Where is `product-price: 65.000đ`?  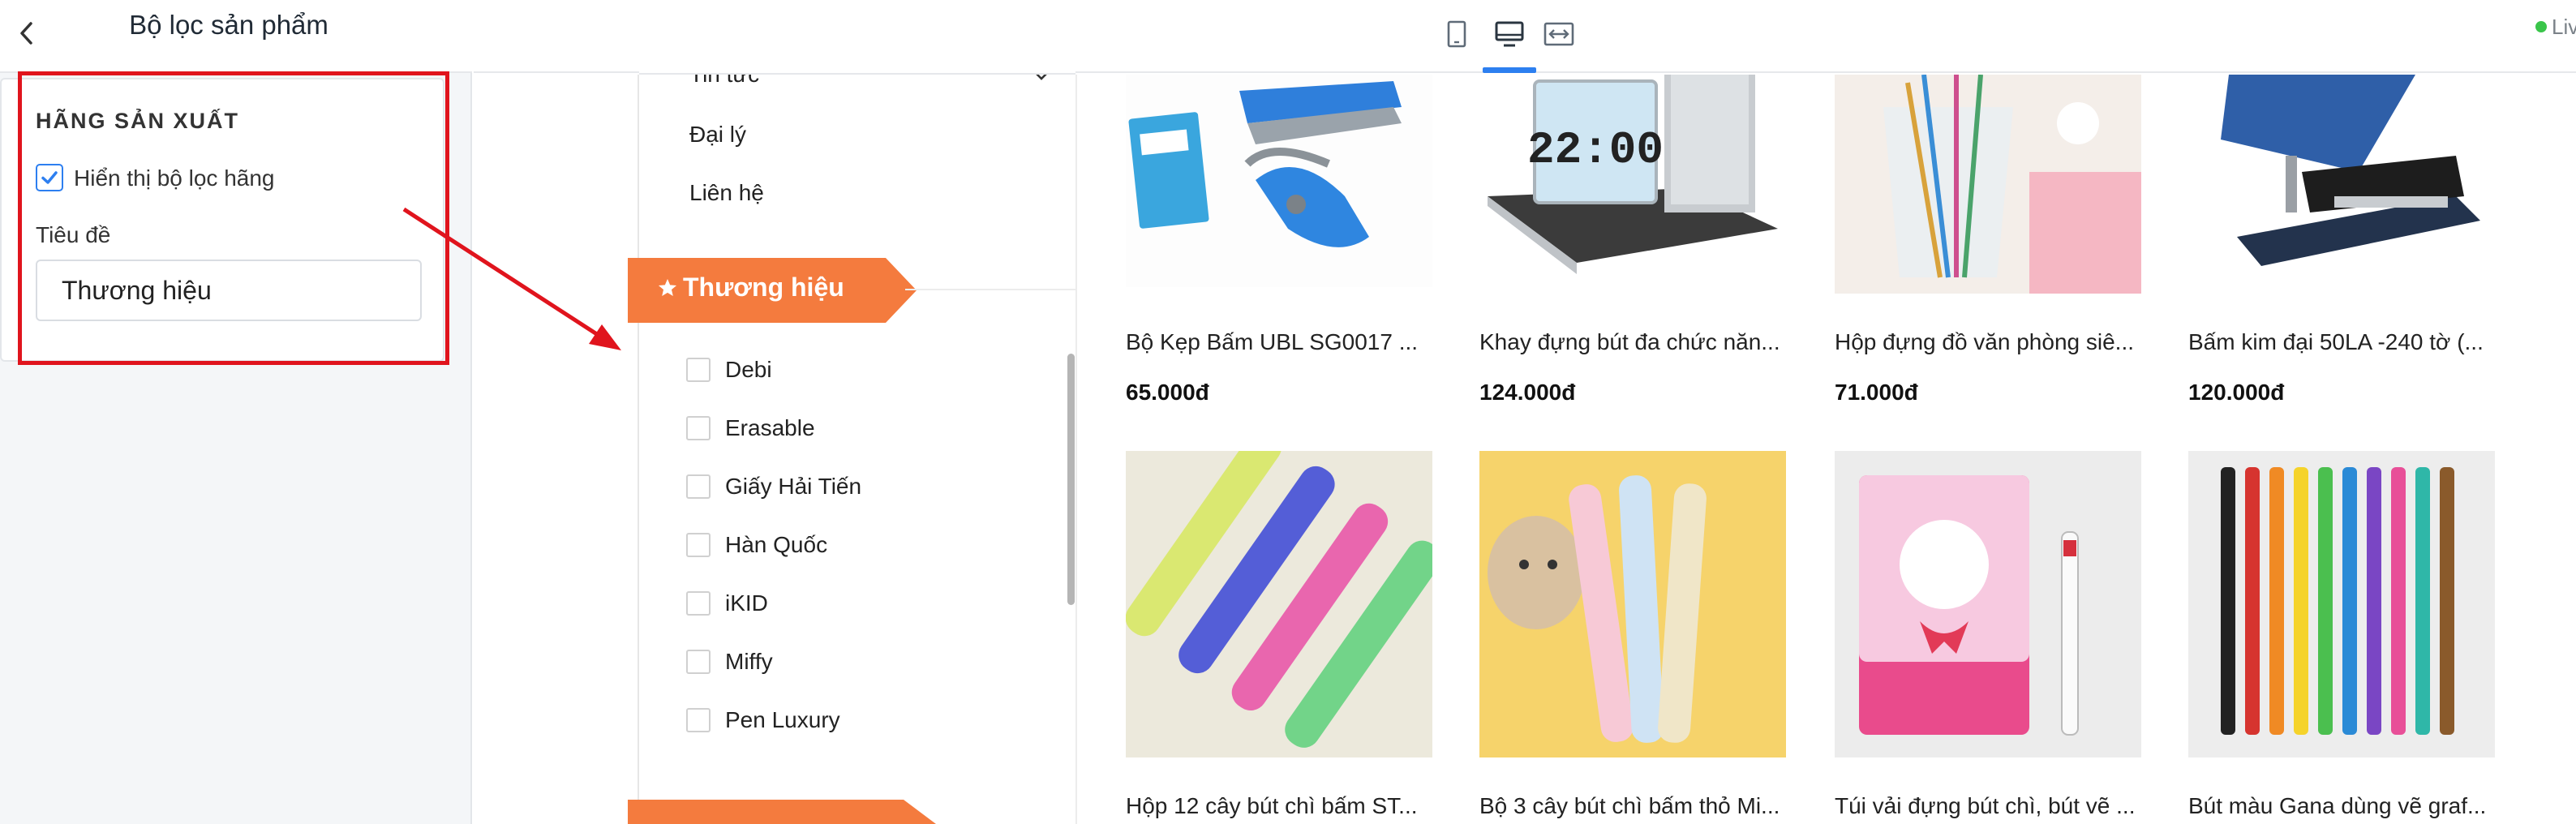 product-price: 65.000đ is located at coordinates (1167, 392).